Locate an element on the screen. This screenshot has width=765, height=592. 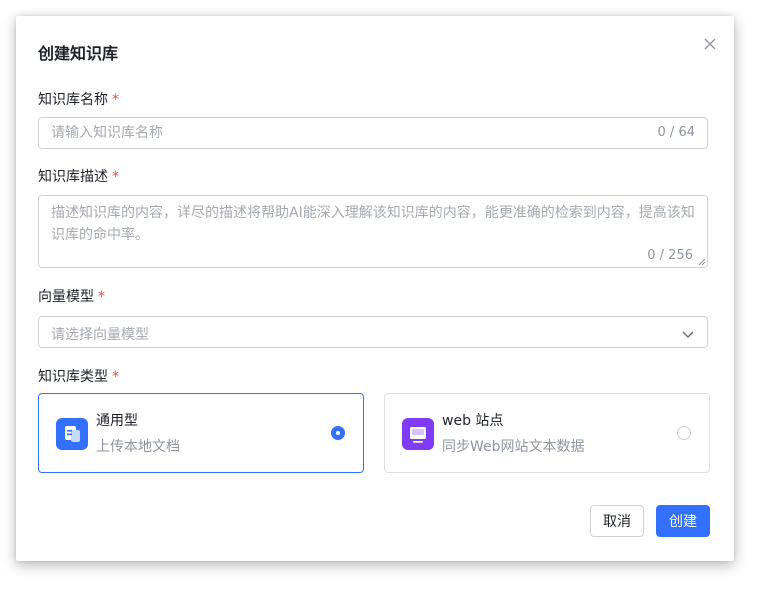
type-option-general-description: 上传本地文档 is located at coordinates (138, 446).